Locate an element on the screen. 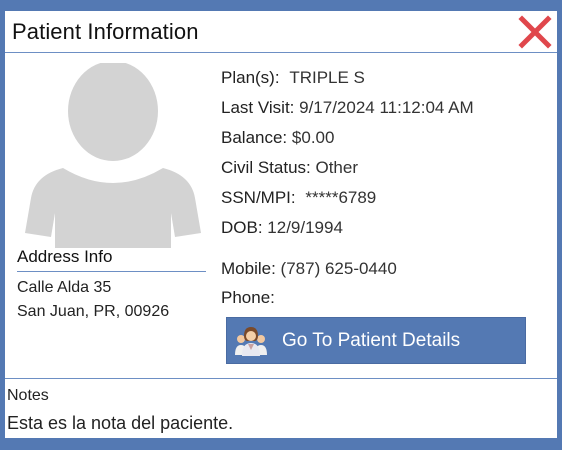 The height and width of the screenshot is (450, 562). last-visit-row: Last Visit: 9/17/2024 11:12:04 AM is located at coordinates (347, 108).